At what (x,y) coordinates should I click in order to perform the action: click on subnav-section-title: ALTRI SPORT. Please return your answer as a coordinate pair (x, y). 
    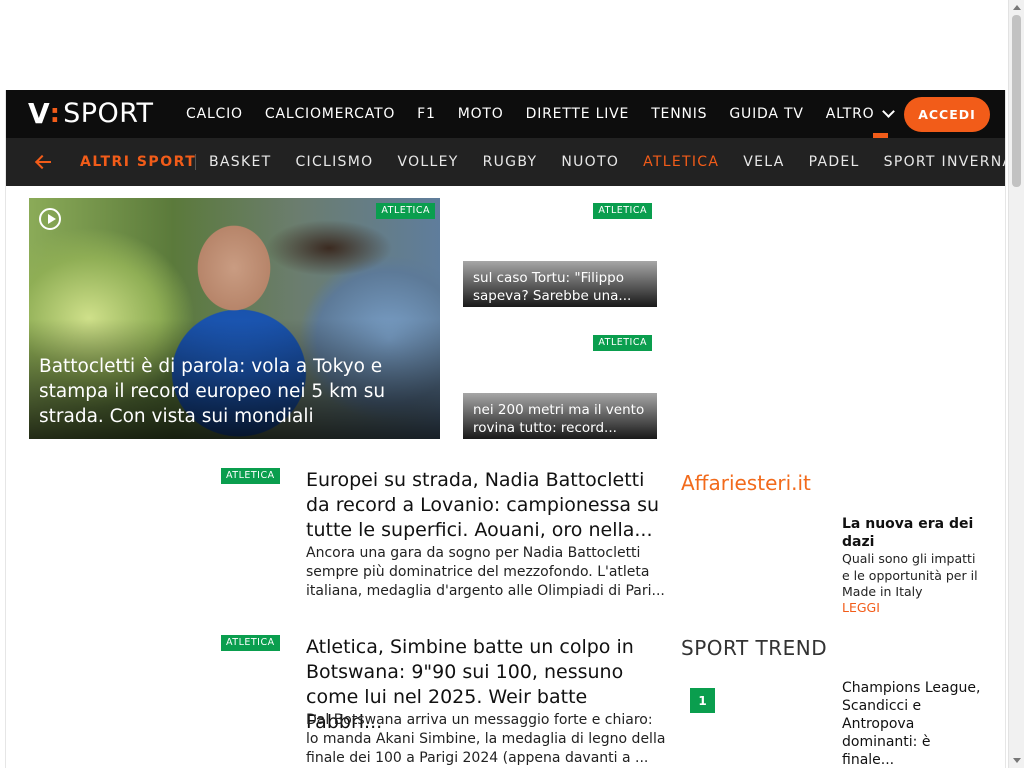
    Looking at the image, I should click on (138, 162).